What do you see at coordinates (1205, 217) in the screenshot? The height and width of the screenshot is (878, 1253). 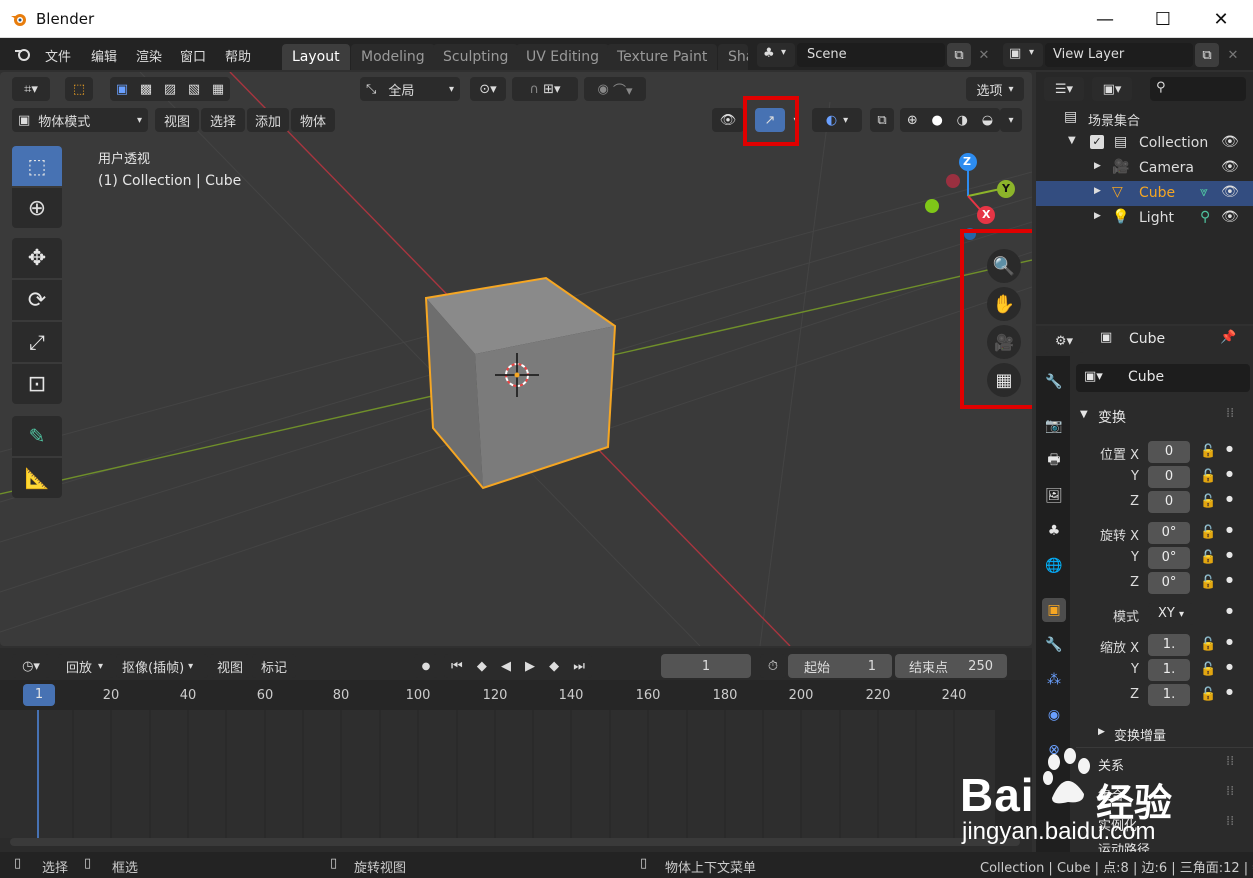 I see `light-data-icon: ⚲` at bounding box center [1205, 217].